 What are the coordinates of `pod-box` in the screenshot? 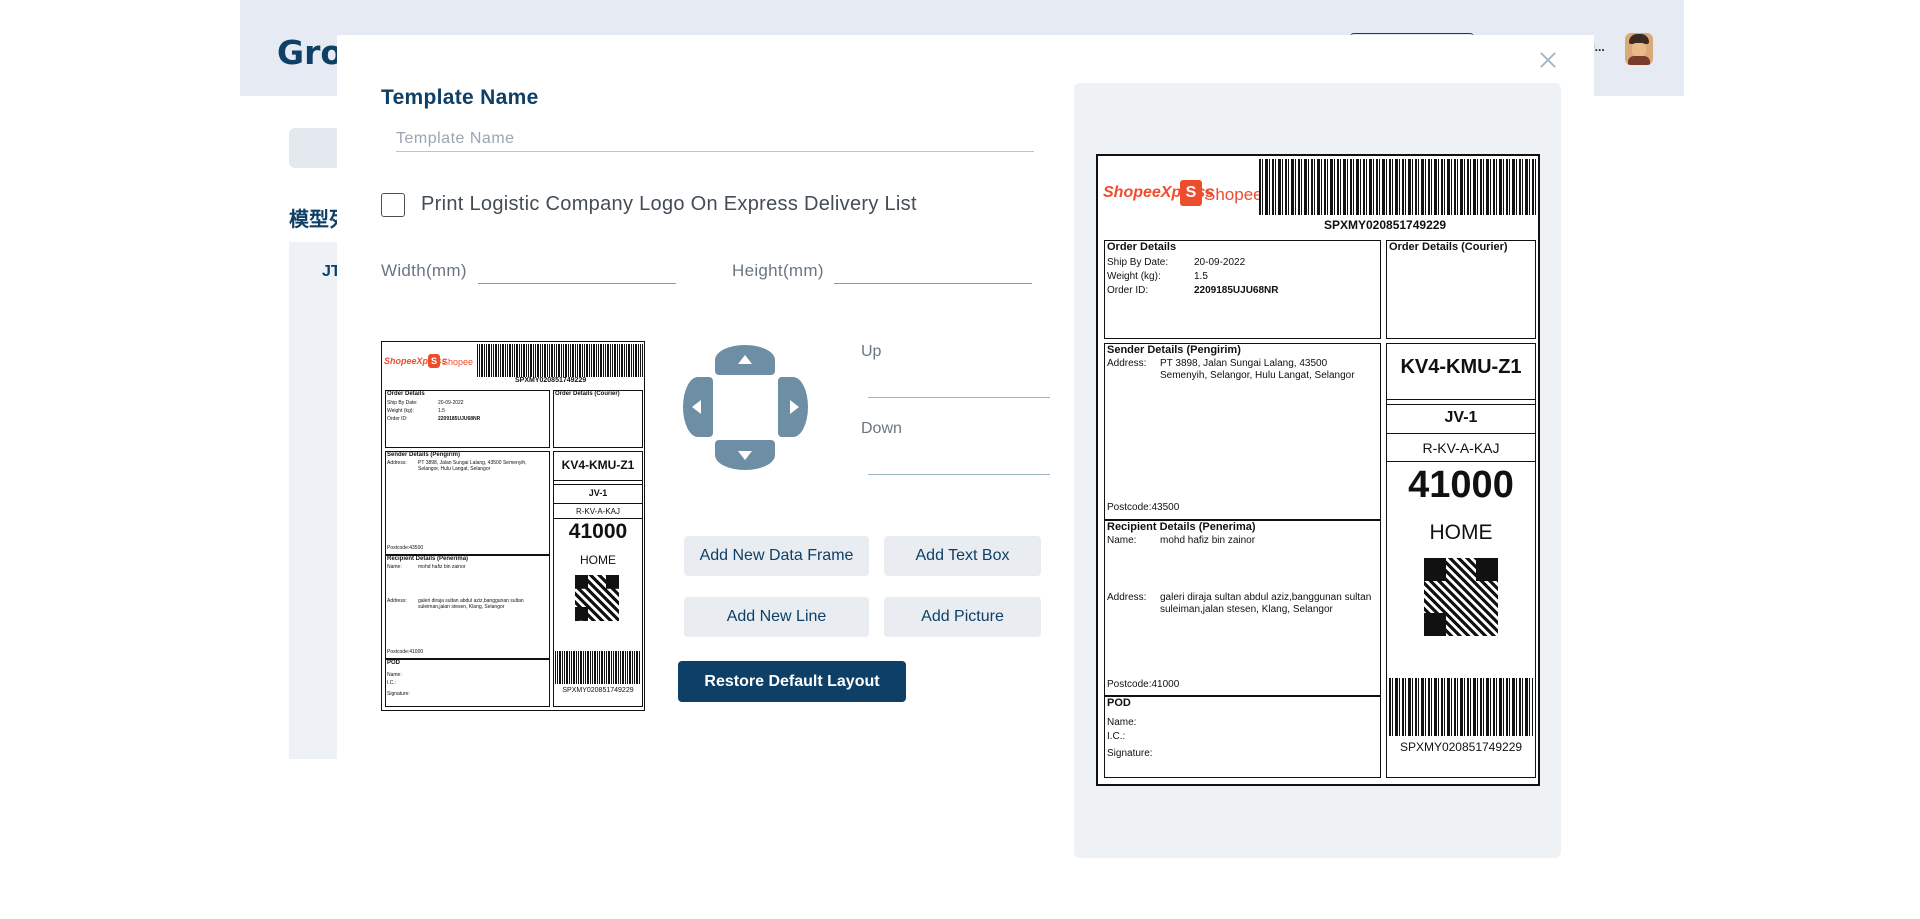 It's located at (467, 683).